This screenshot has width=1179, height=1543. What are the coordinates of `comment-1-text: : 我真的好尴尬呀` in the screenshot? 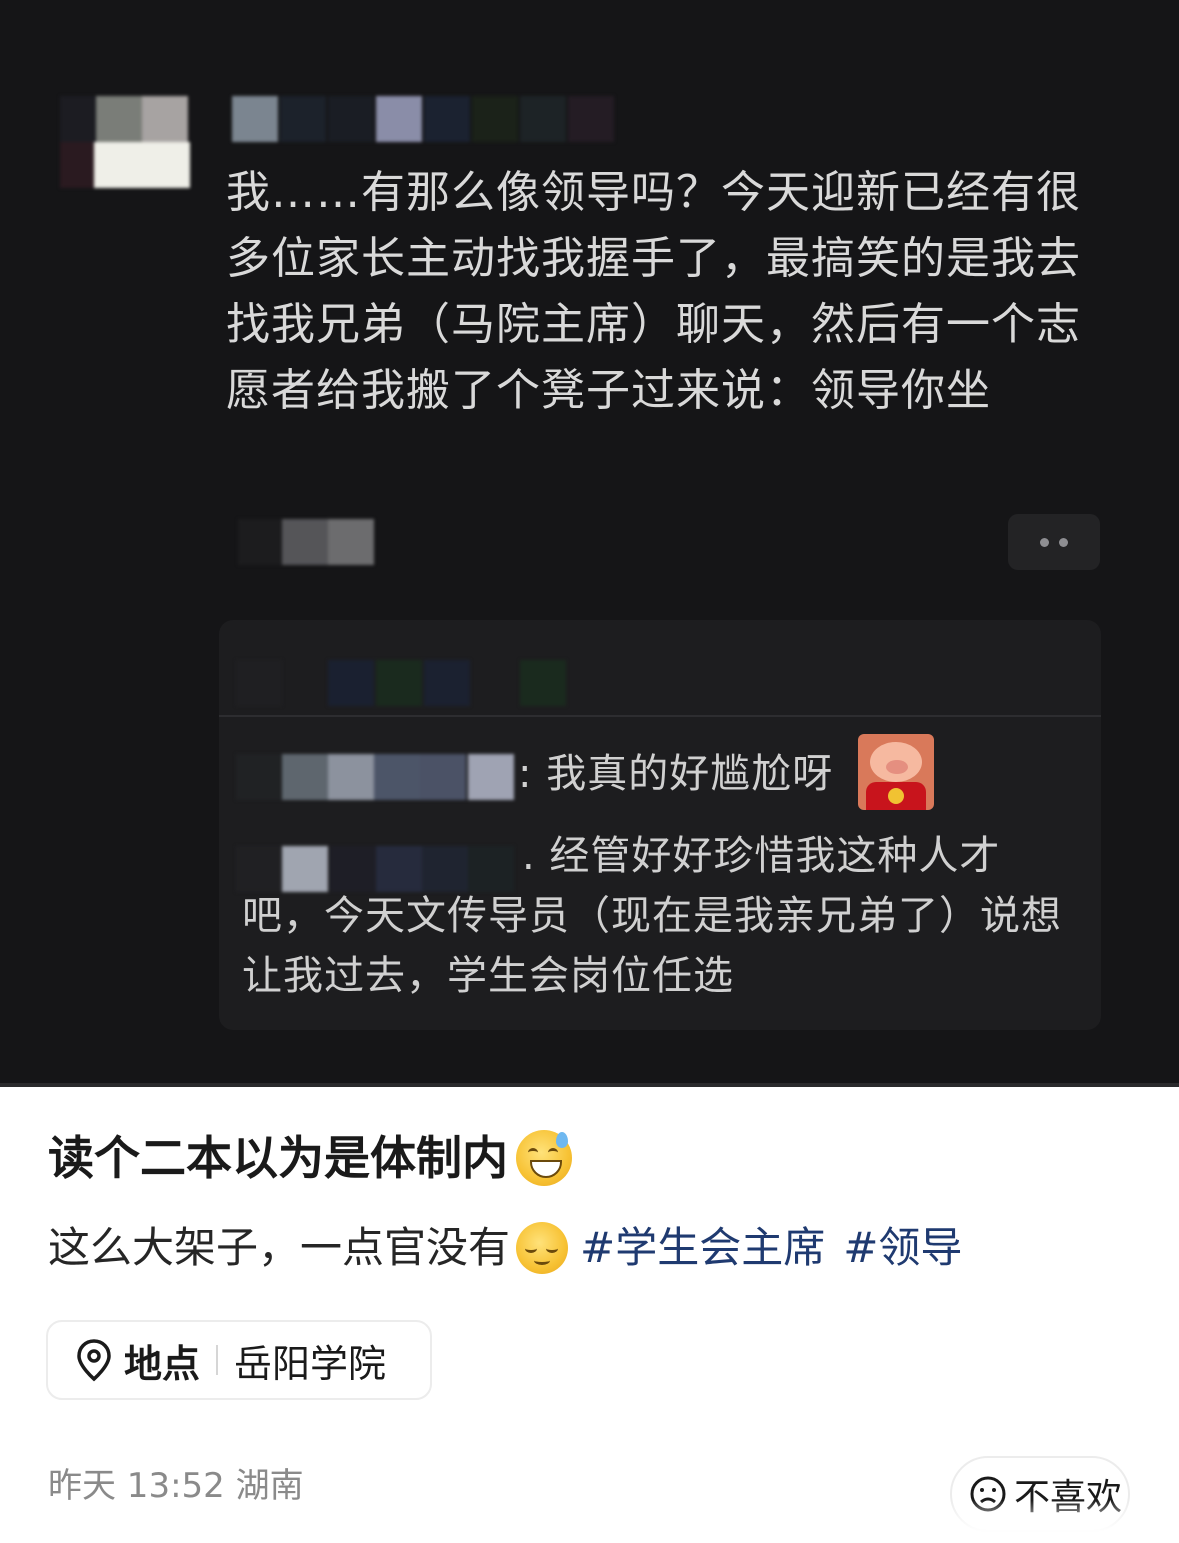 It's located at (676, 774).